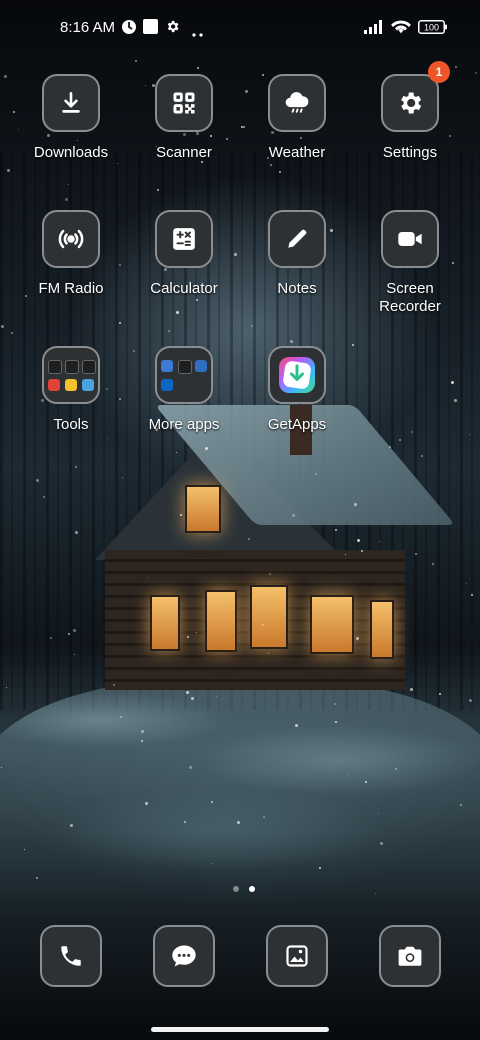 The image size is (480, 1040). I want to click on qr-scan-icon, so click(184, 103).